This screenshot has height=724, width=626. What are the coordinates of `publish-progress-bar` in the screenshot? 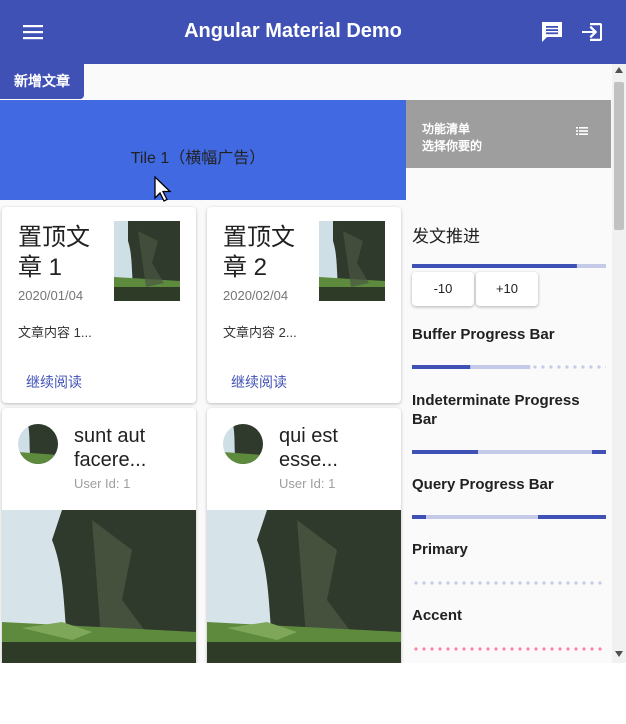 It's located at (509, 266).